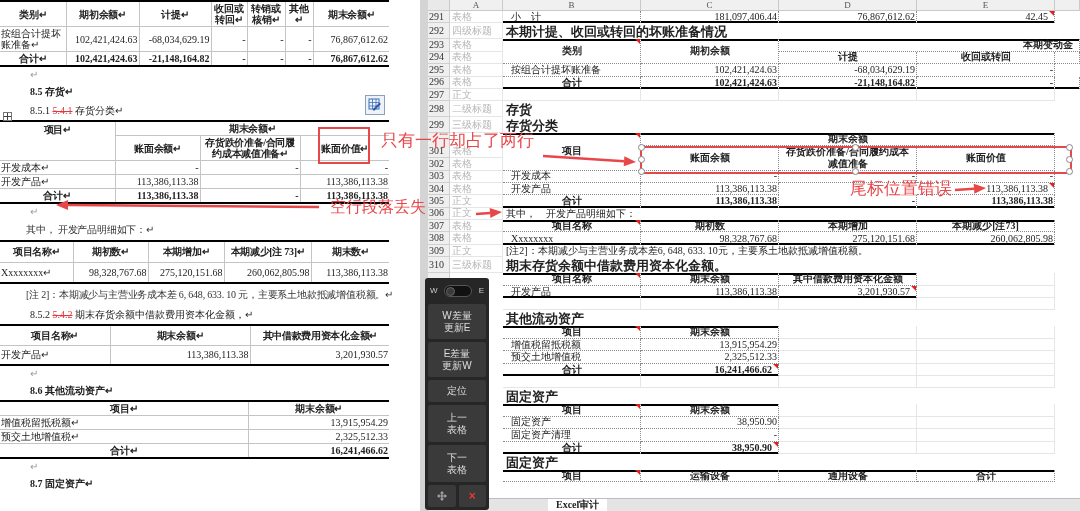 The width and height of the screenshot is (1080, 511). I want to click on spreadsheet-cell: 16,241,466.62, so click(743, 369).